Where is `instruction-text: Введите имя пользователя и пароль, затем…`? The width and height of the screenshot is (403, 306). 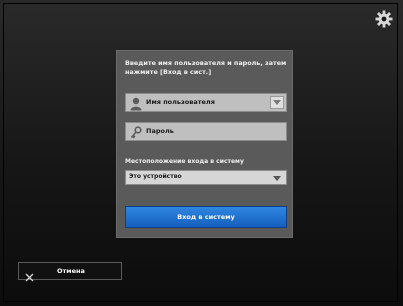 instruction-text: Введите имя пользователя и пароль, затем… is located at coordinates (206, 67).